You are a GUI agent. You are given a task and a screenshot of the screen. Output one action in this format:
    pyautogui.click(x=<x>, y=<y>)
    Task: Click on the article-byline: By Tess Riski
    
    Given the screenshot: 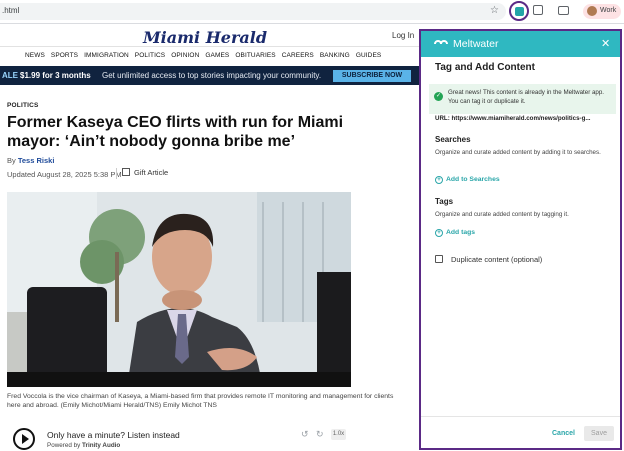 What is the action you would take?
    pyautogui.click(x=30, y=160)
    